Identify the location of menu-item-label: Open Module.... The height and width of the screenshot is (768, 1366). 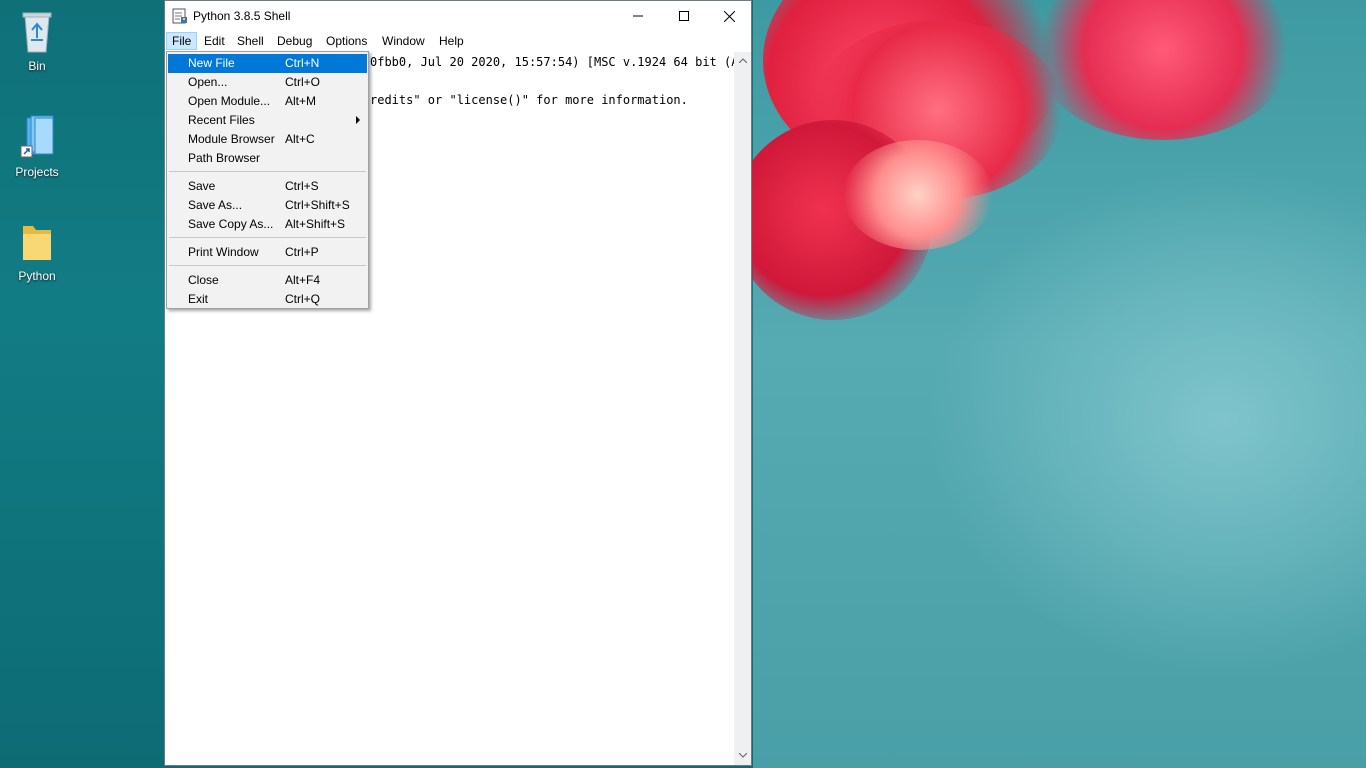
(229, 101).